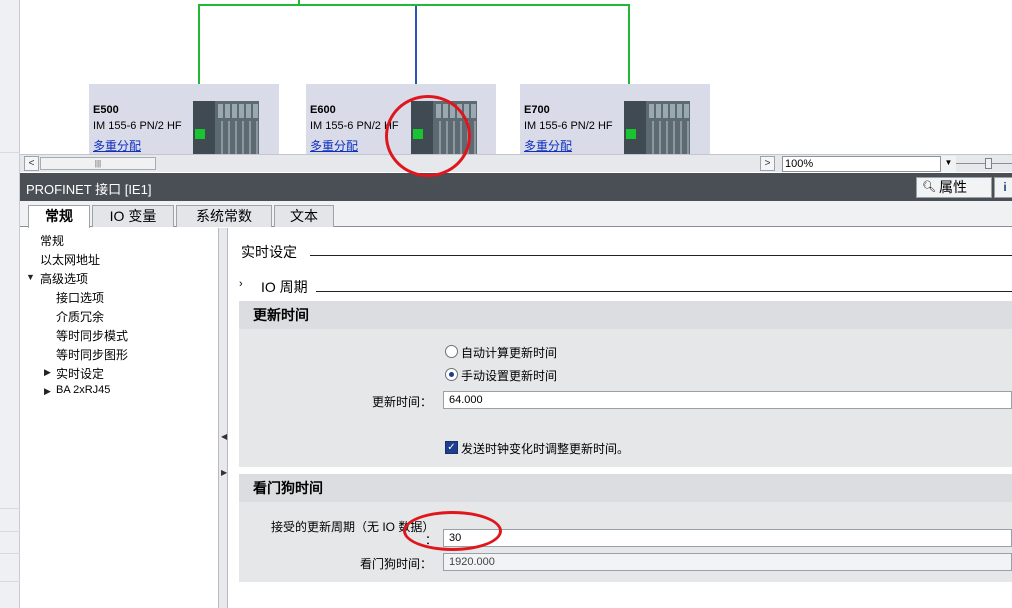  What do you see at coordinates (727, 538) in the screenshot?
I see `accepted-cycles-input: 30` at bounding box center [727, 538].